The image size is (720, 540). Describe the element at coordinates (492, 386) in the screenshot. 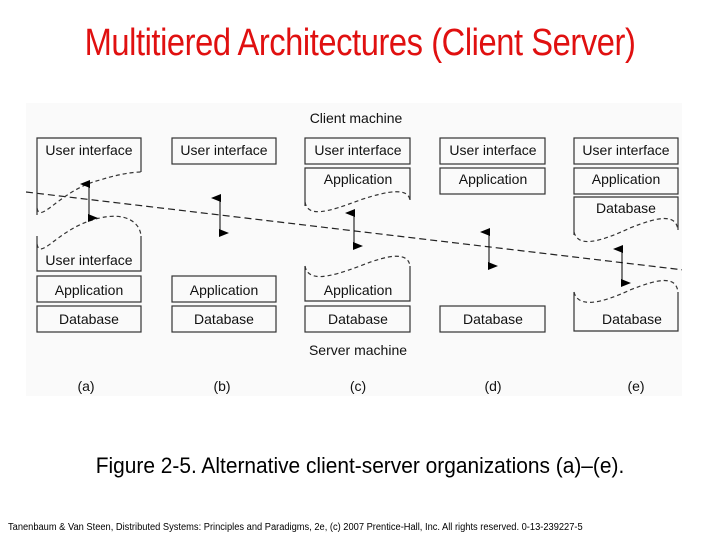

I see `column-label-d: (d)` at that location.